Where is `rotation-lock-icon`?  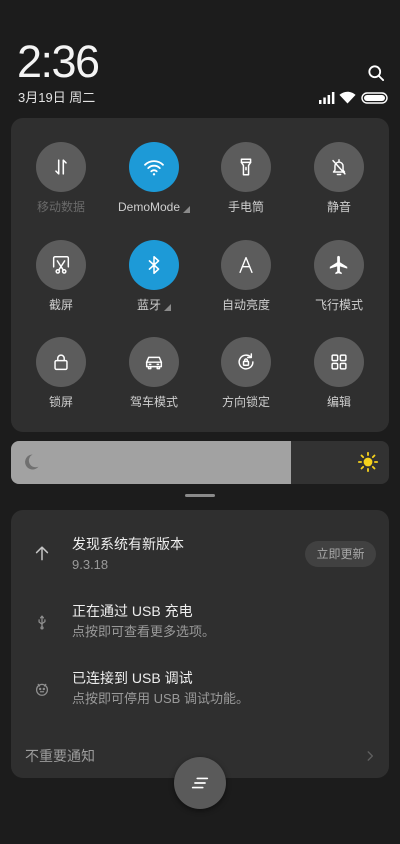 rotation-lock-icon is located at coordinates (246, 362).